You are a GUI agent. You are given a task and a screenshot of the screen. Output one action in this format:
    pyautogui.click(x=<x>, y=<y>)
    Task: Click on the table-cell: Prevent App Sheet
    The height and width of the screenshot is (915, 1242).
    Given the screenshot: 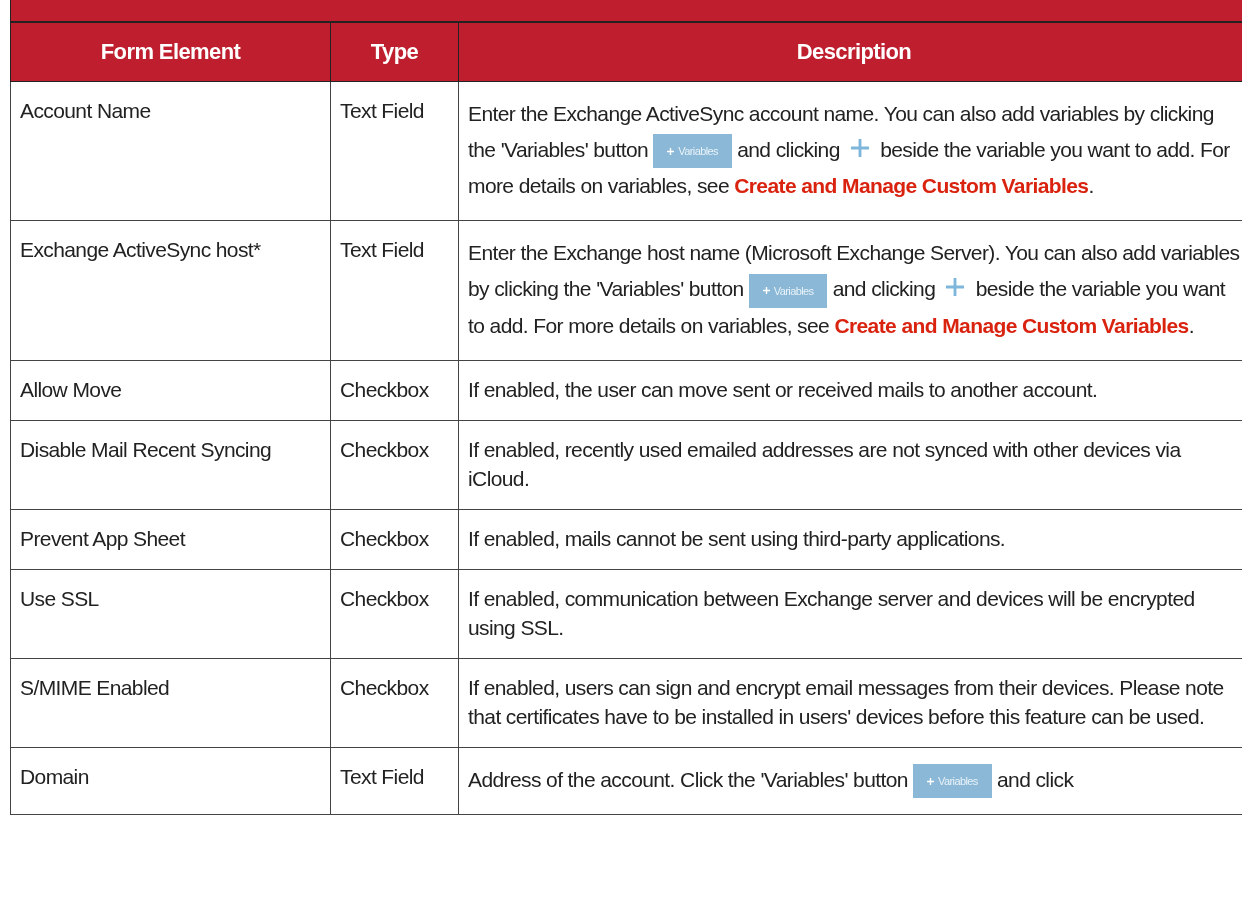 What is the action you would take?
    pyautogui.click(x=170, y=539)
    